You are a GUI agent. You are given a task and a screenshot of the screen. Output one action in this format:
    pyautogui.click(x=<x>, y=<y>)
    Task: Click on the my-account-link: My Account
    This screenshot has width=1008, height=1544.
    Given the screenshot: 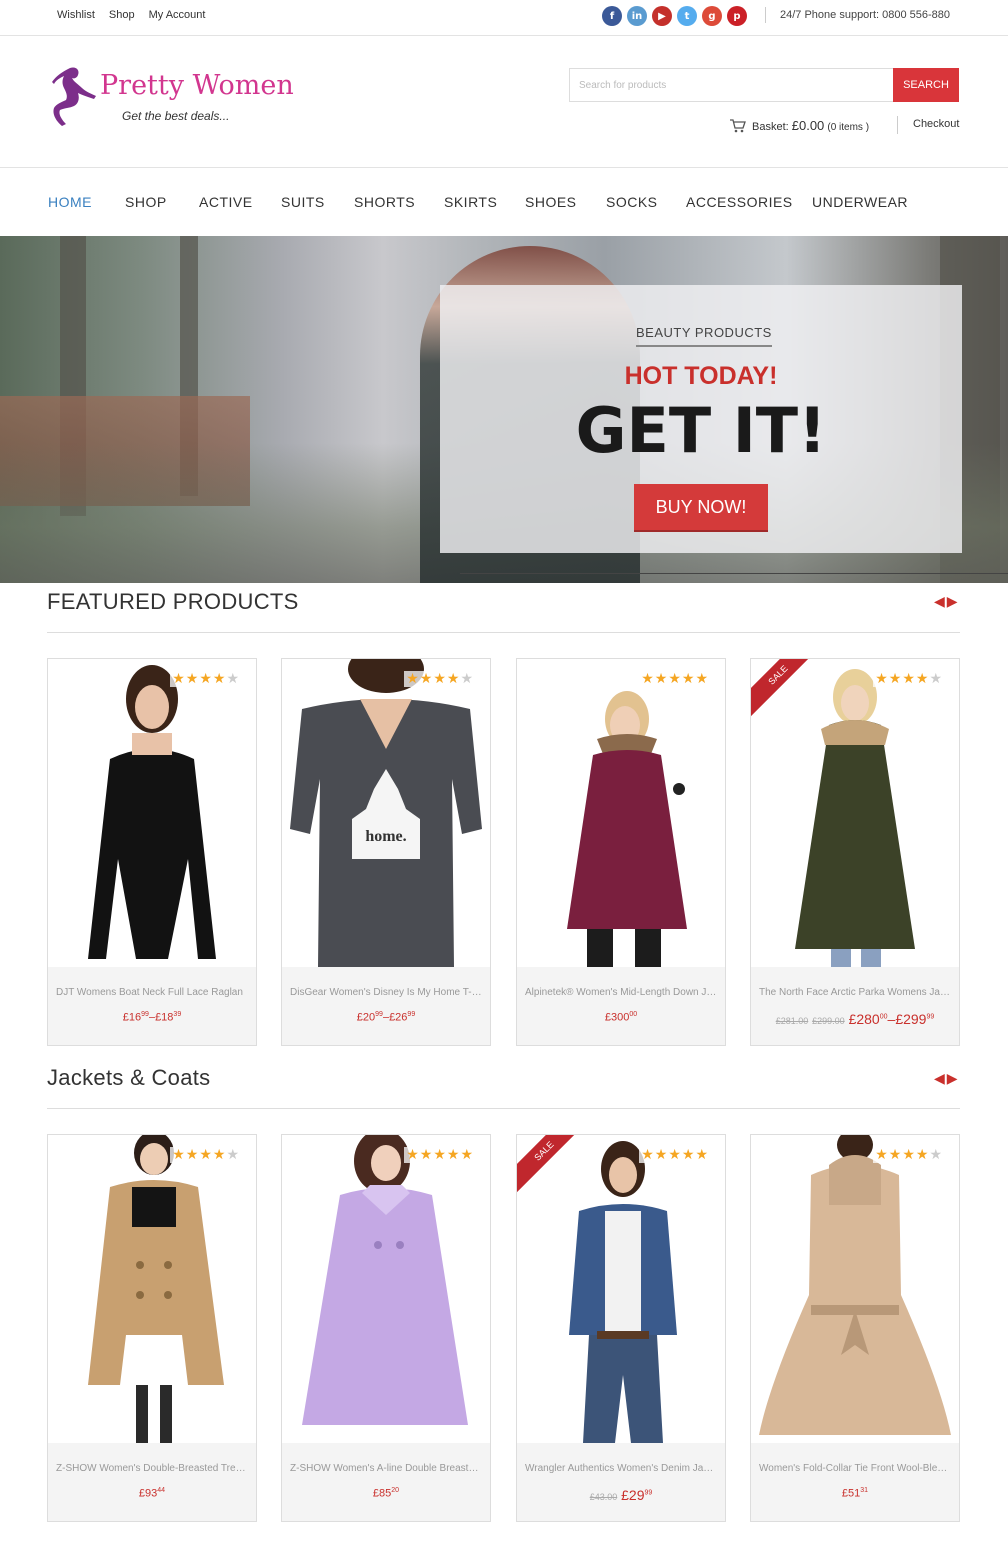 What is the action you would take?
    pyautogui.click(x=177, y=15)
    